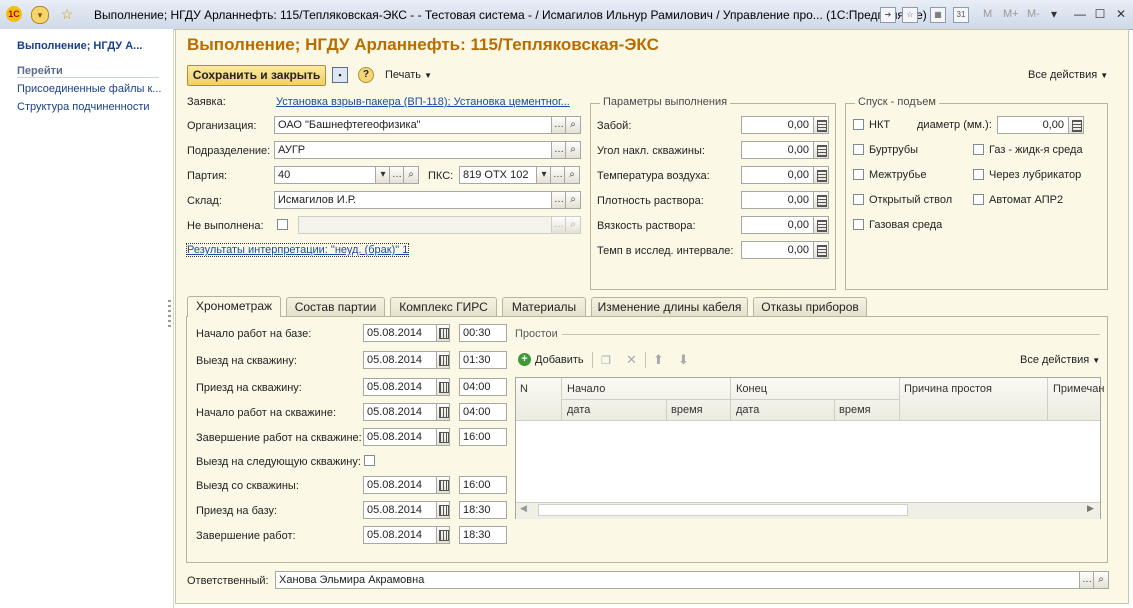 This screenshot has width=1133, height=608. I want to click on splitter-handle, so click(169, 315).